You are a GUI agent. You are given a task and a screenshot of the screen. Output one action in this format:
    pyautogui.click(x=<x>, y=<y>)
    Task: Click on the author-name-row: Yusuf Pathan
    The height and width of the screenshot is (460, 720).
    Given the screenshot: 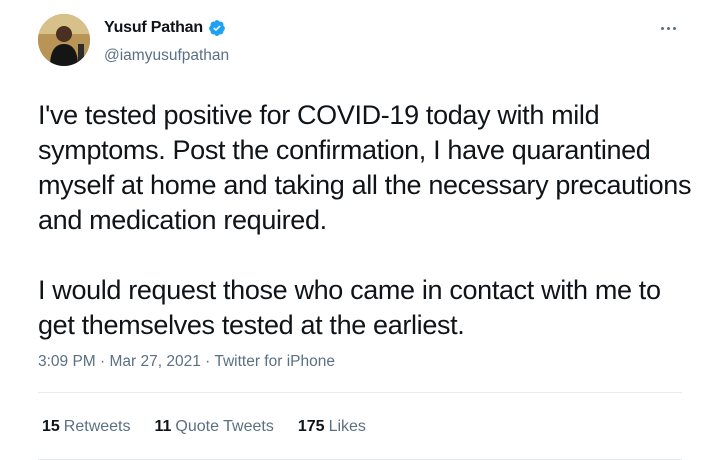 What is the action you would take?
    pyautogui.click(x=165, y=28)
    